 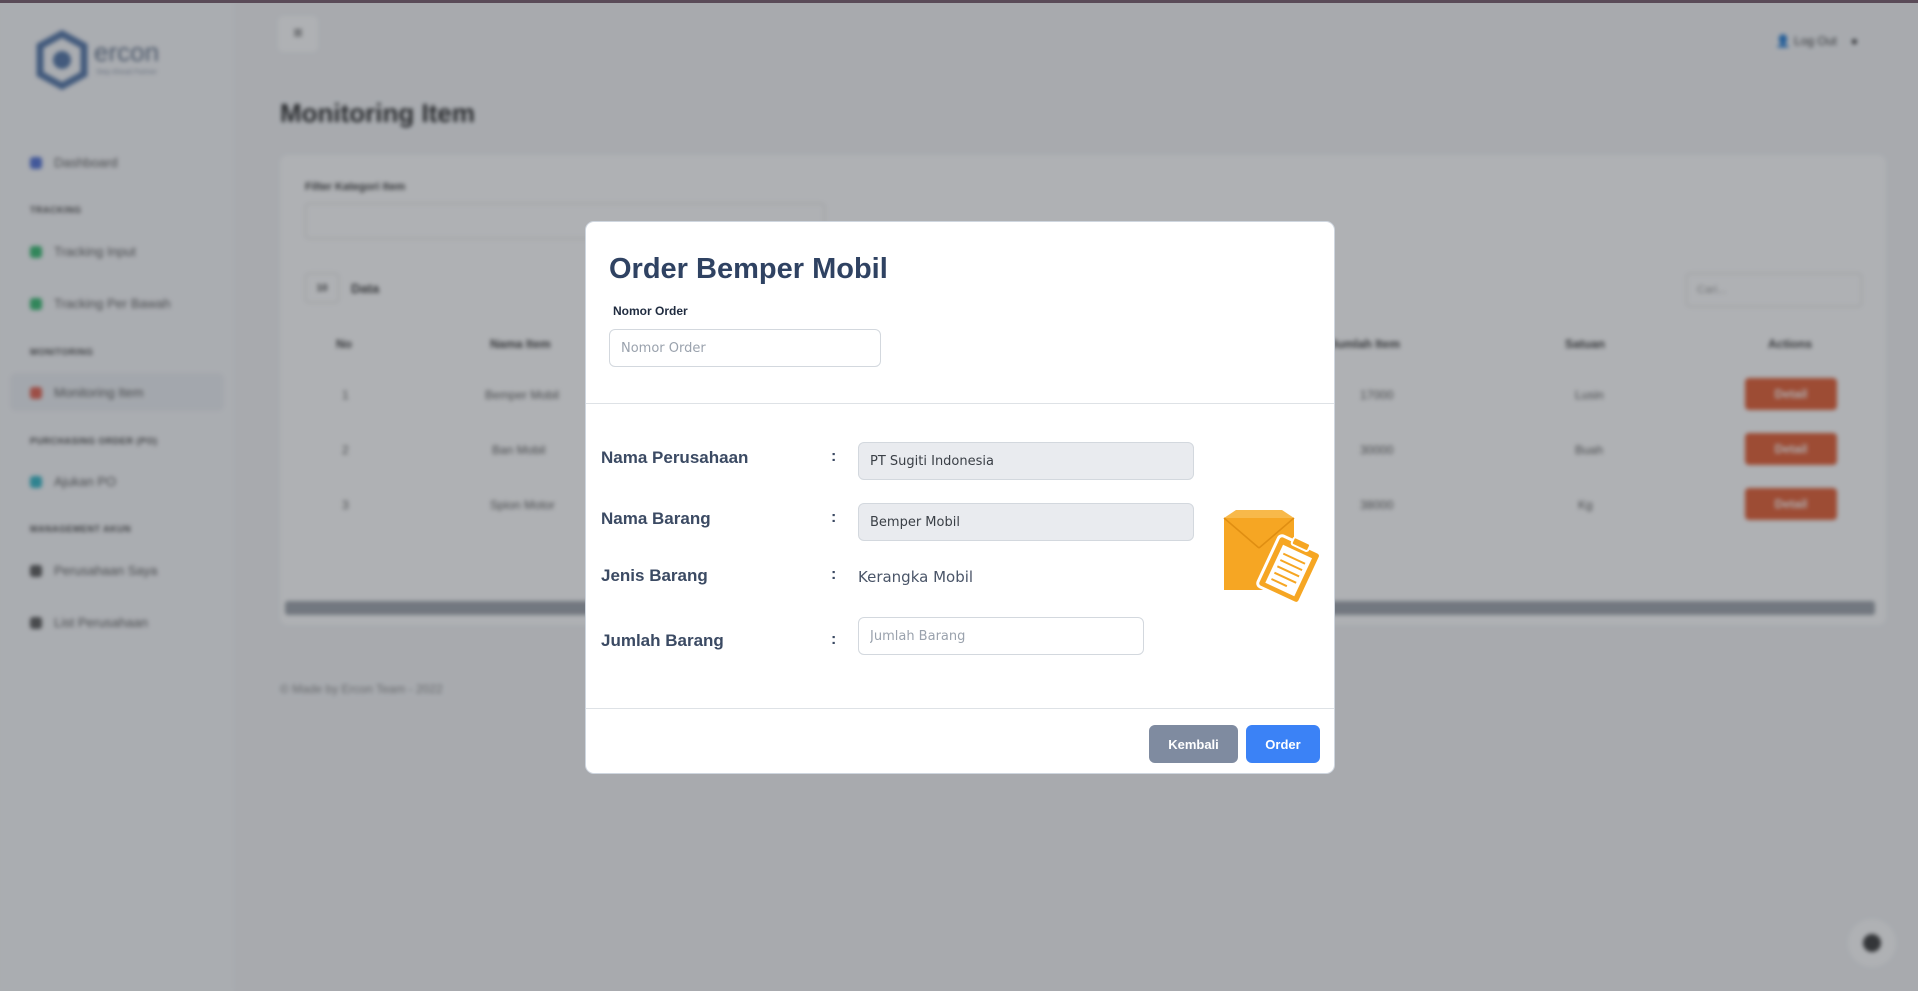 What do you see at coordinates (959, 1) in the screenshot?
I see `window-top-border` at bounding box center [959, 1].